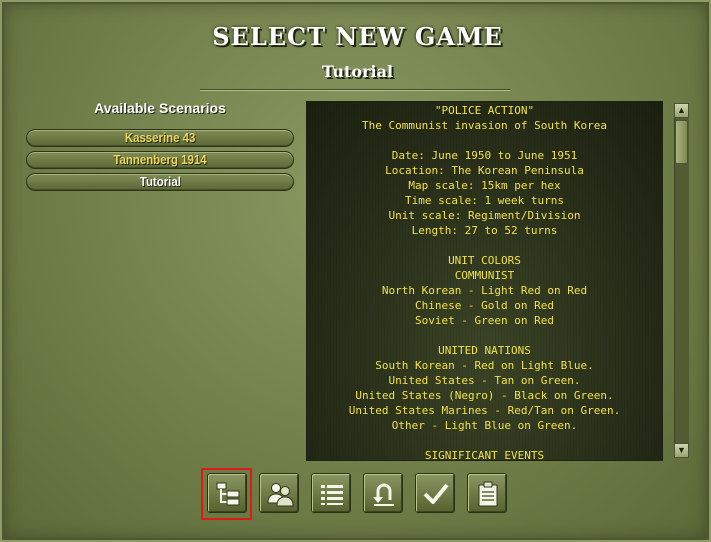 This screenshot has width=711, height=542. I want to click on players-icon, so click(280, 495).